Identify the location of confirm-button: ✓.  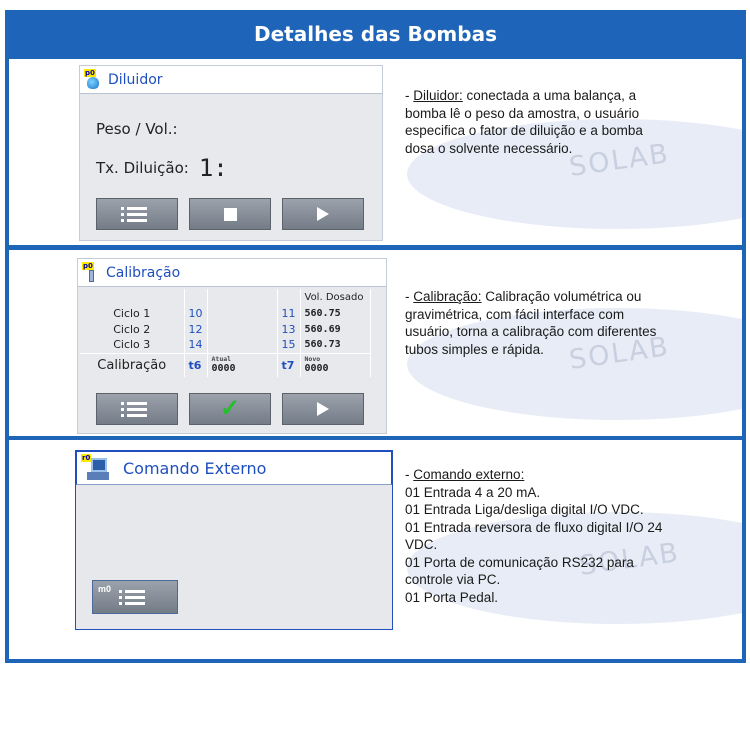
(230, 409).